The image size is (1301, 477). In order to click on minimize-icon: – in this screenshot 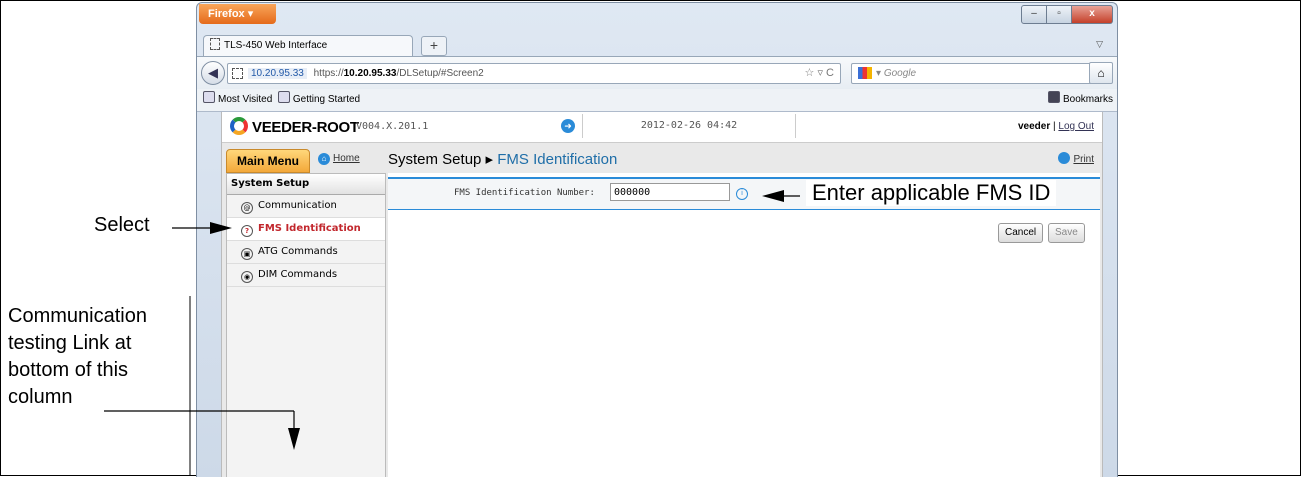, I will do `click(1034, 14)`.